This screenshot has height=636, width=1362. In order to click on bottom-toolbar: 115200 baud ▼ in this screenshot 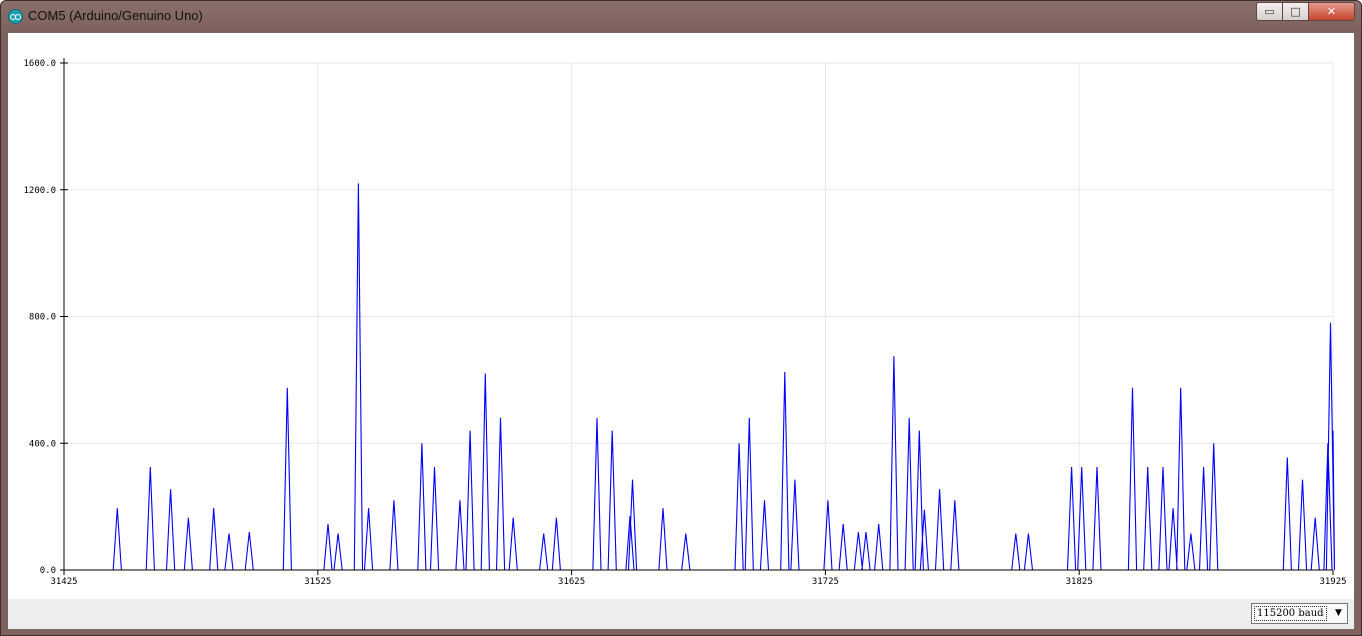, I will do `click(681, 614)`.